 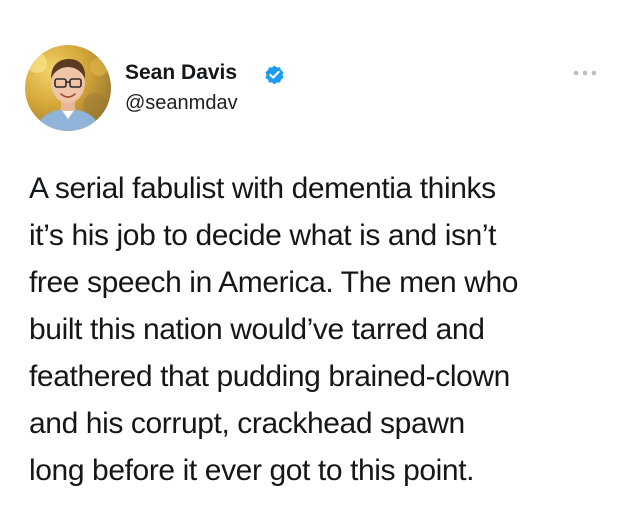 What do you see at coordinates (274, 74) in the screenshot?
I see `verified-badge-icon` at bounding box center [274, 74].